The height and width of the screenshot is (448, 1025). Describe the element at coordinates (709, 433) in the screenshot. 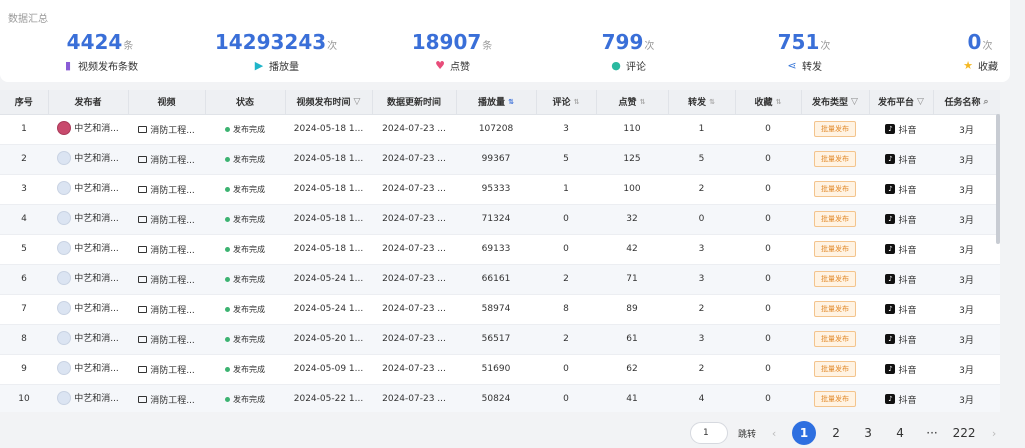

I see `page-jump-input: 1` at that location.